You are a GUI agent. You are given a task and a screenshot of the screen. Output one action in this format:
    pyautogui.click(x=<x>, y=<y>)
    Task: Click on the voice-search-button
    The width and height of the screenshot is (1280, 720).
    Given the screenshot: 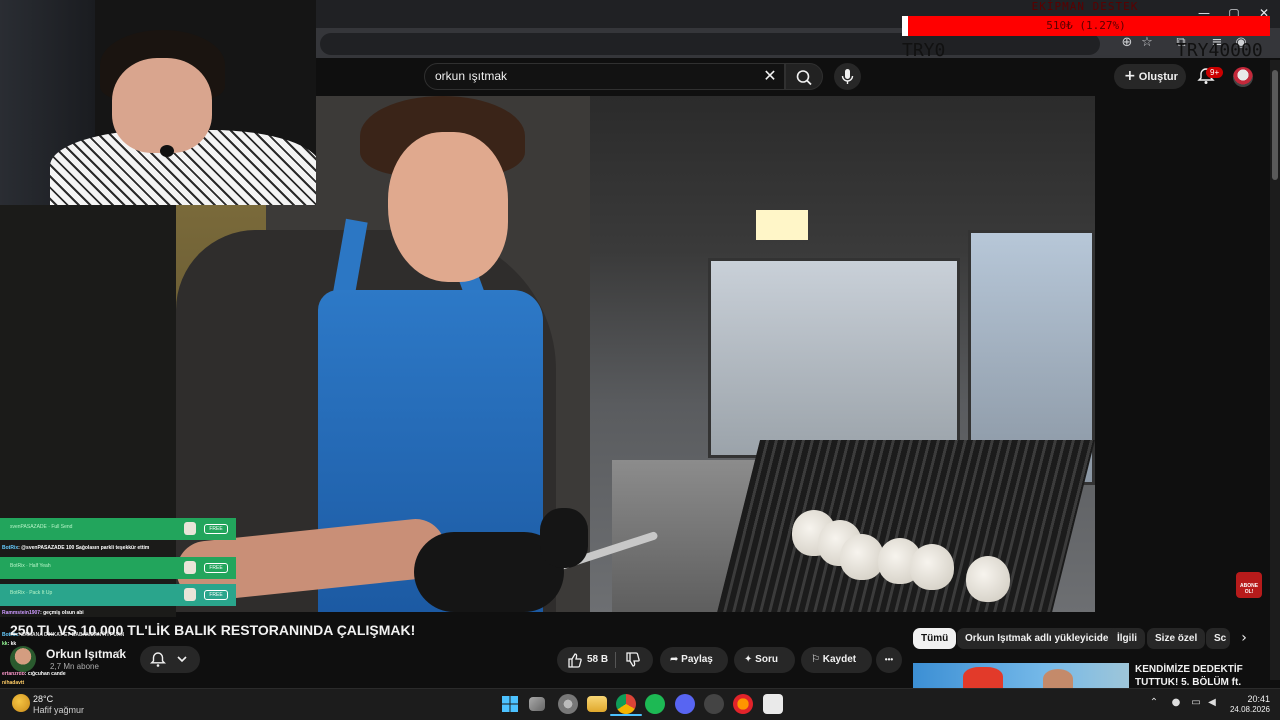 What is the action you would take?
    pyautogui.click(x=847, y=76)
    